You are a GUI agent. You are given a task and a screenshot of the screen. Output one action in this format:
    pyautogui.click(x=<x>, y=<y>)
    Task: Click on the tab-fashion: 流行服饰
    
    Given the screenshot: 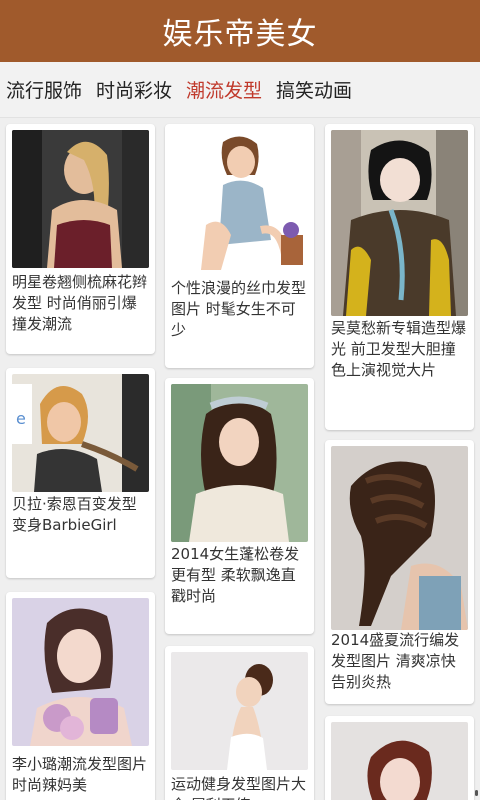 What is the action you would take?
    pyautogui.click(x=44, y=89)
    